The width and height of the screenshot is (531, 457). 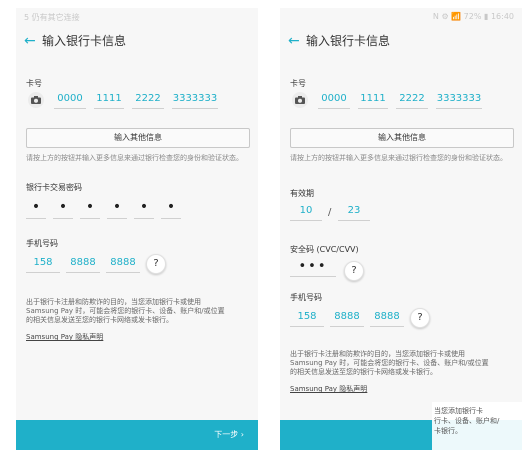 I want to click on bottom-action-bar: 下一步 ›, so click(x=137, y=435).